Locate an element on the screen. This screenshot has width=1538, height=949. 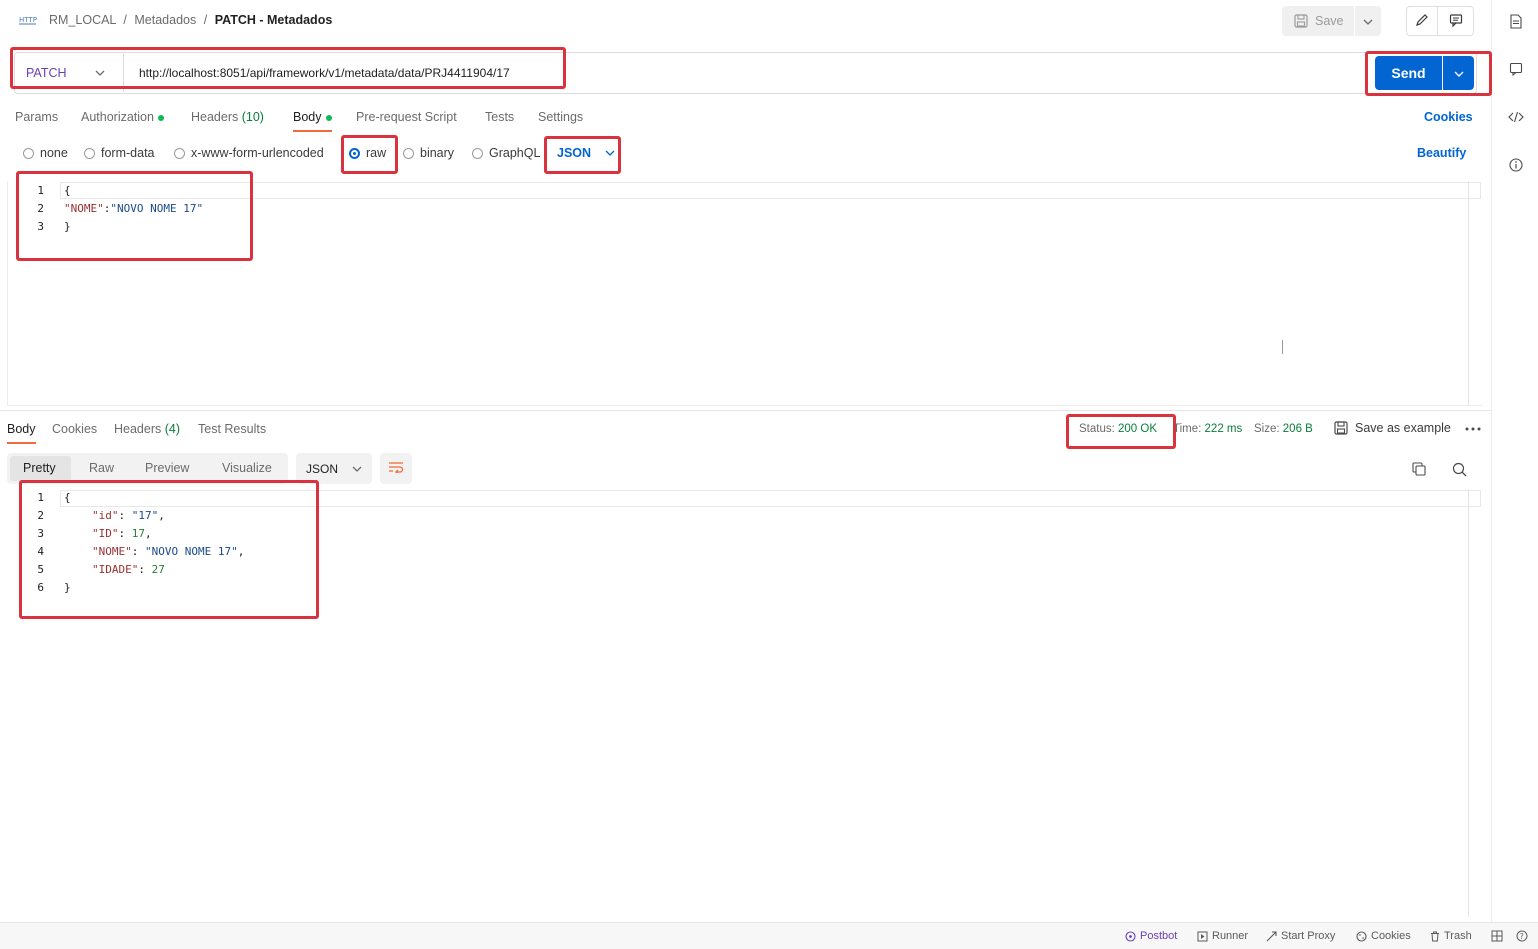
request-name: PATCH - Metadados is located at coordinates (274, 20).